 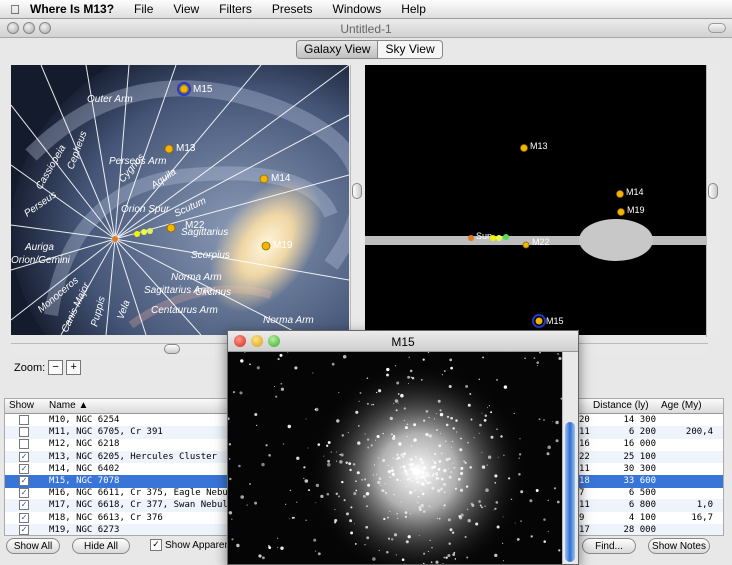 I want to click on menu-filters: Filters, so click(x=235, y=9).